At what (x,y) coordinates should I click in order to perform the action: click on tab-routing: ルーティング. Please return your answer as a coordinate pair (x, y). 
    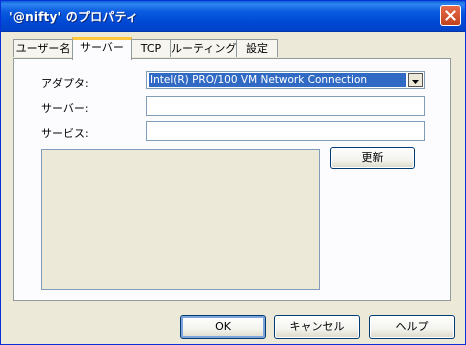
    Looking at the image, I should click on (203, 48).